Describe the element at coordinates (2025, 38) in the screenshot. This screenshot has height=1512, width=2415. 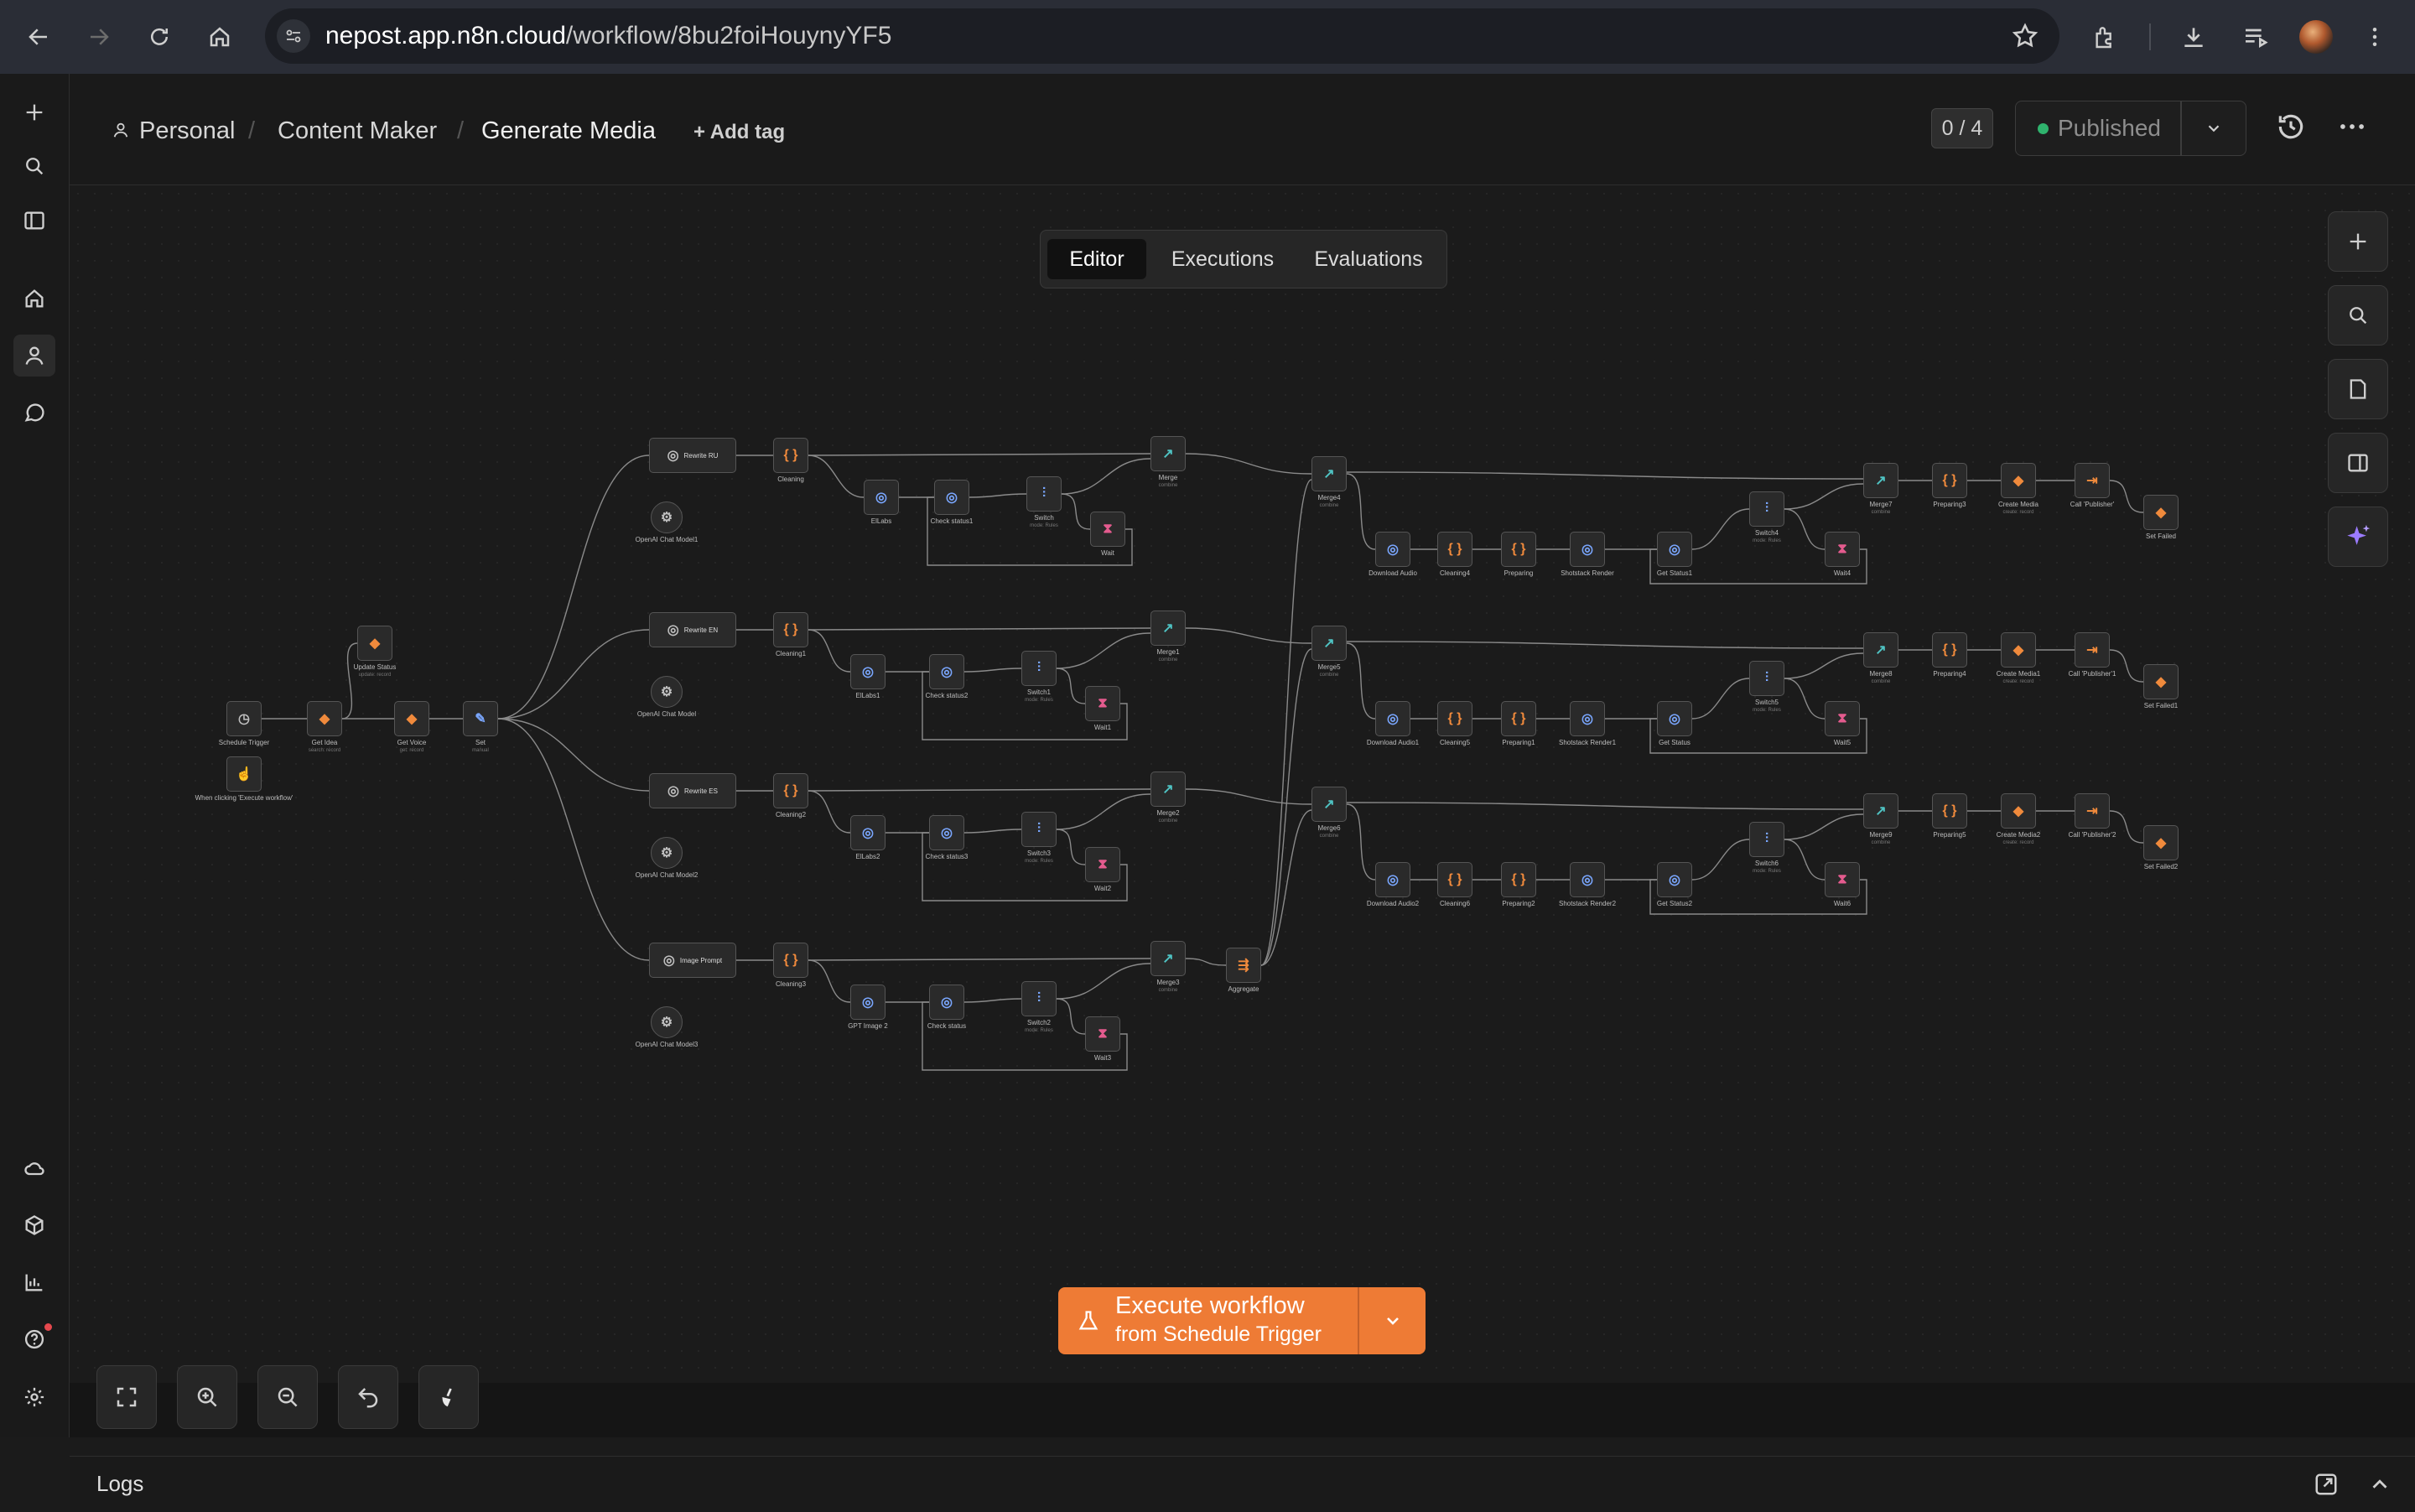
I see `bookmark-star-icon` at that location.